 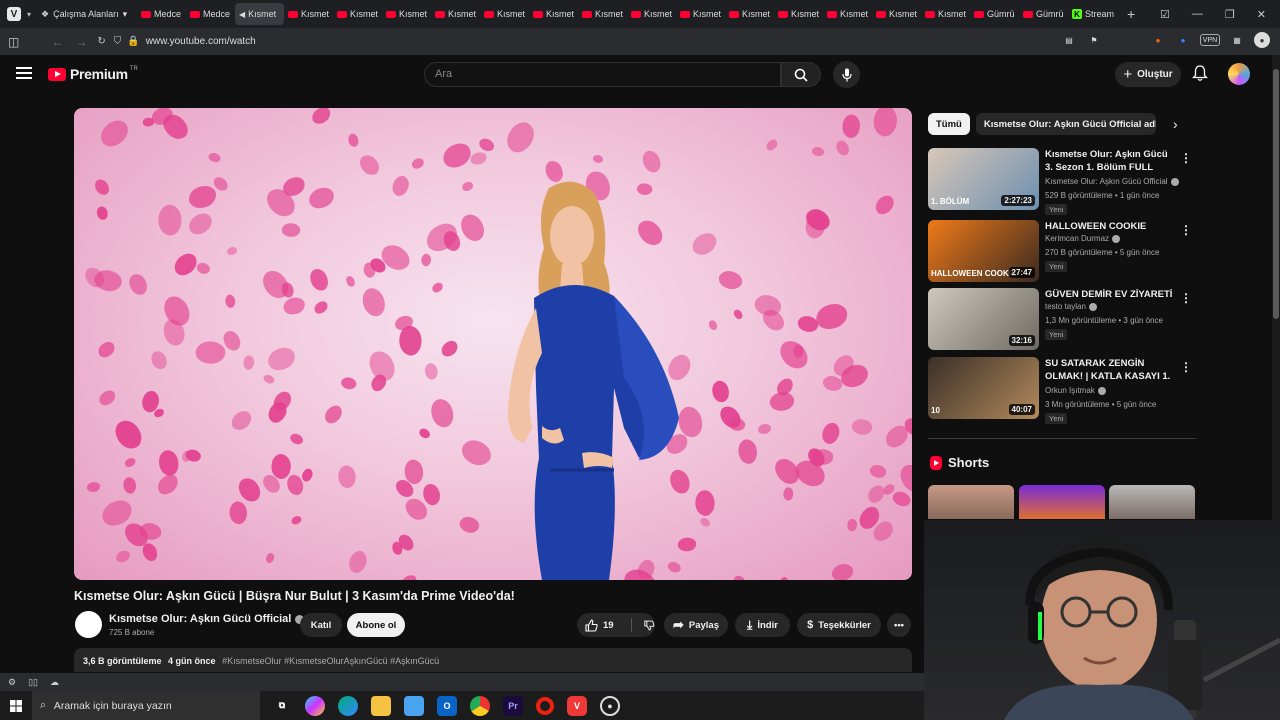 I want to click on youtube-logo: Premium TR, so click(x=93, y=74).